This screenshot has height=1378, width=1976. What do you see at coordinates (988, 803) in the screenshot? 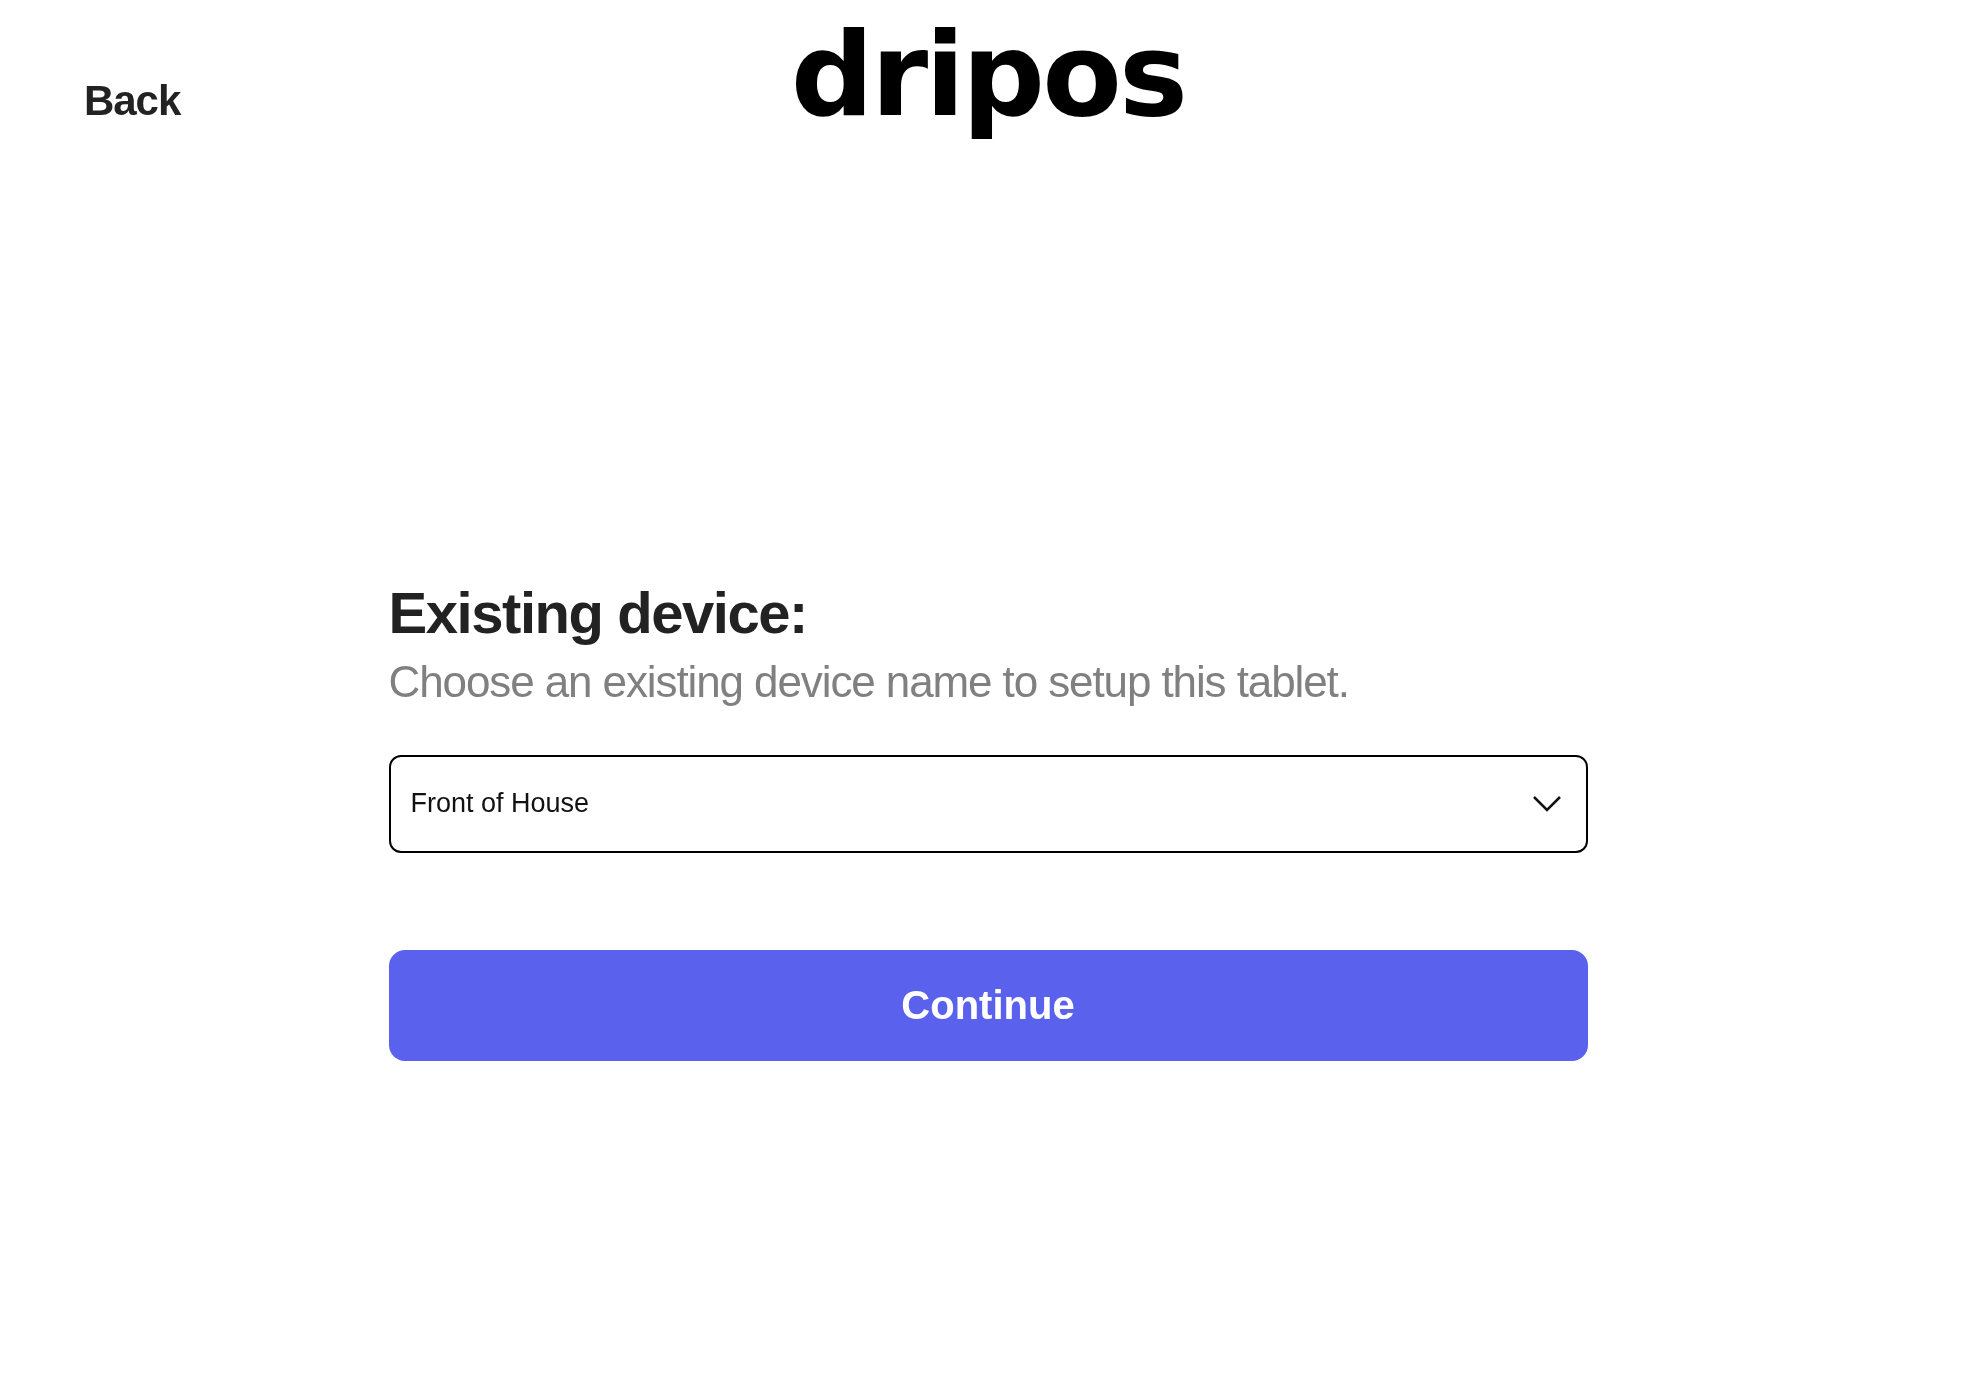
I see `device-select: Front of House` at bounding box center [988, 803].